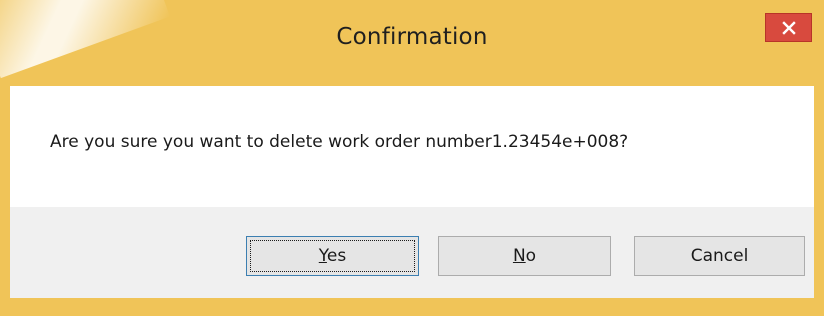  What do you see at coordinates (519, 256) in the screenshot?
I see `no-accelerator: N` at bounding box center [519, 256].